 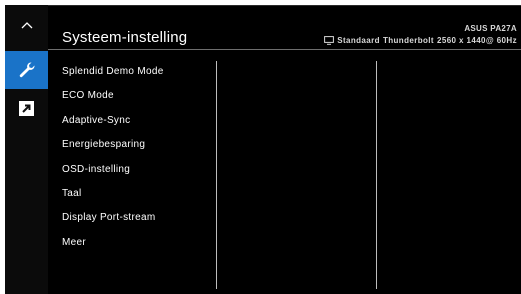 I want to click on category-sidebar, so click(x=26, y=149).